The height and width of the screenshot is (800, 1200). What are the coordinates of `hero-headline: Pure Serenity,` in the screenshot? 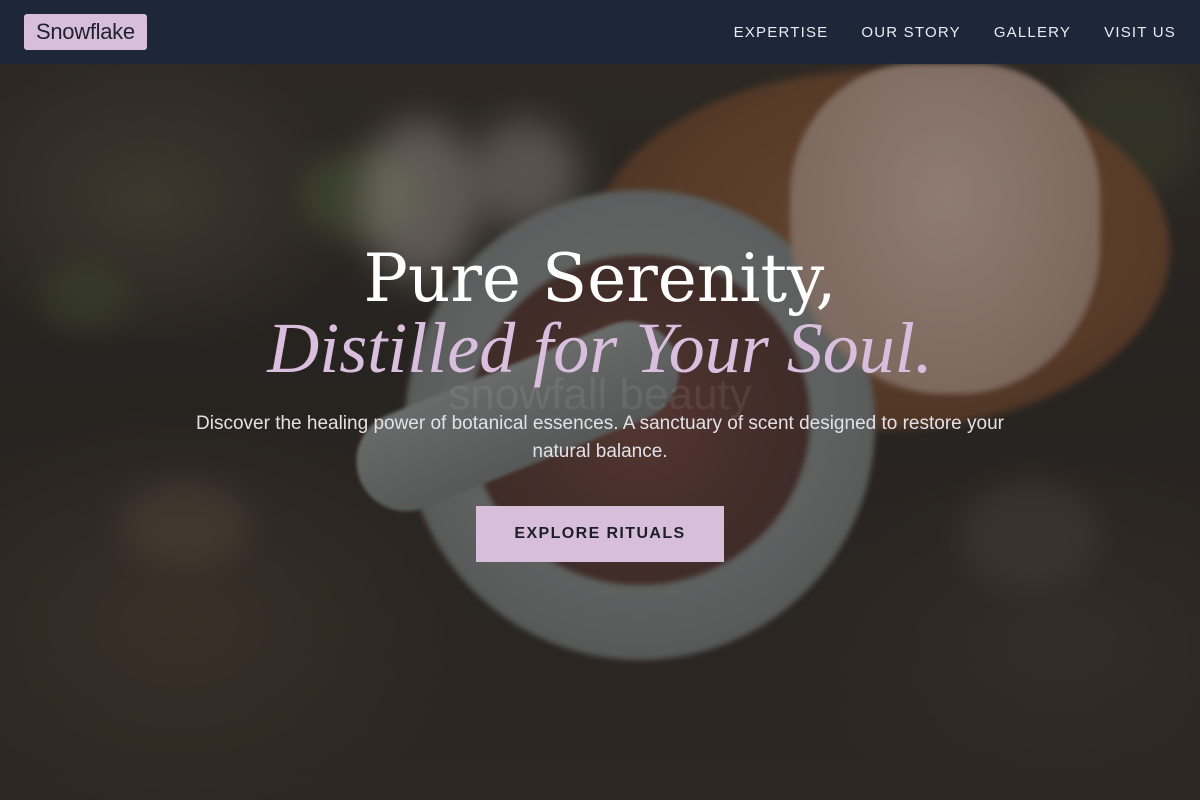 It's located at (600, 278).